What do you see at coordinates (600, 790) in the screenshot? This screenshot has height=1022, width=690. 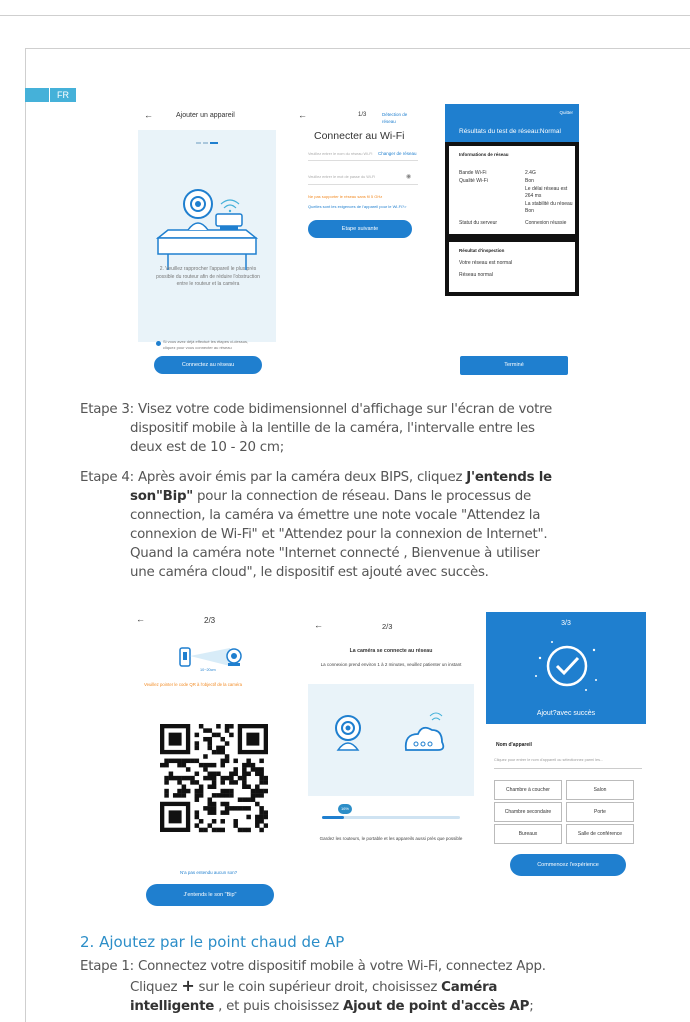 I see `room-option: Salon` at bounding box center [600, 790].